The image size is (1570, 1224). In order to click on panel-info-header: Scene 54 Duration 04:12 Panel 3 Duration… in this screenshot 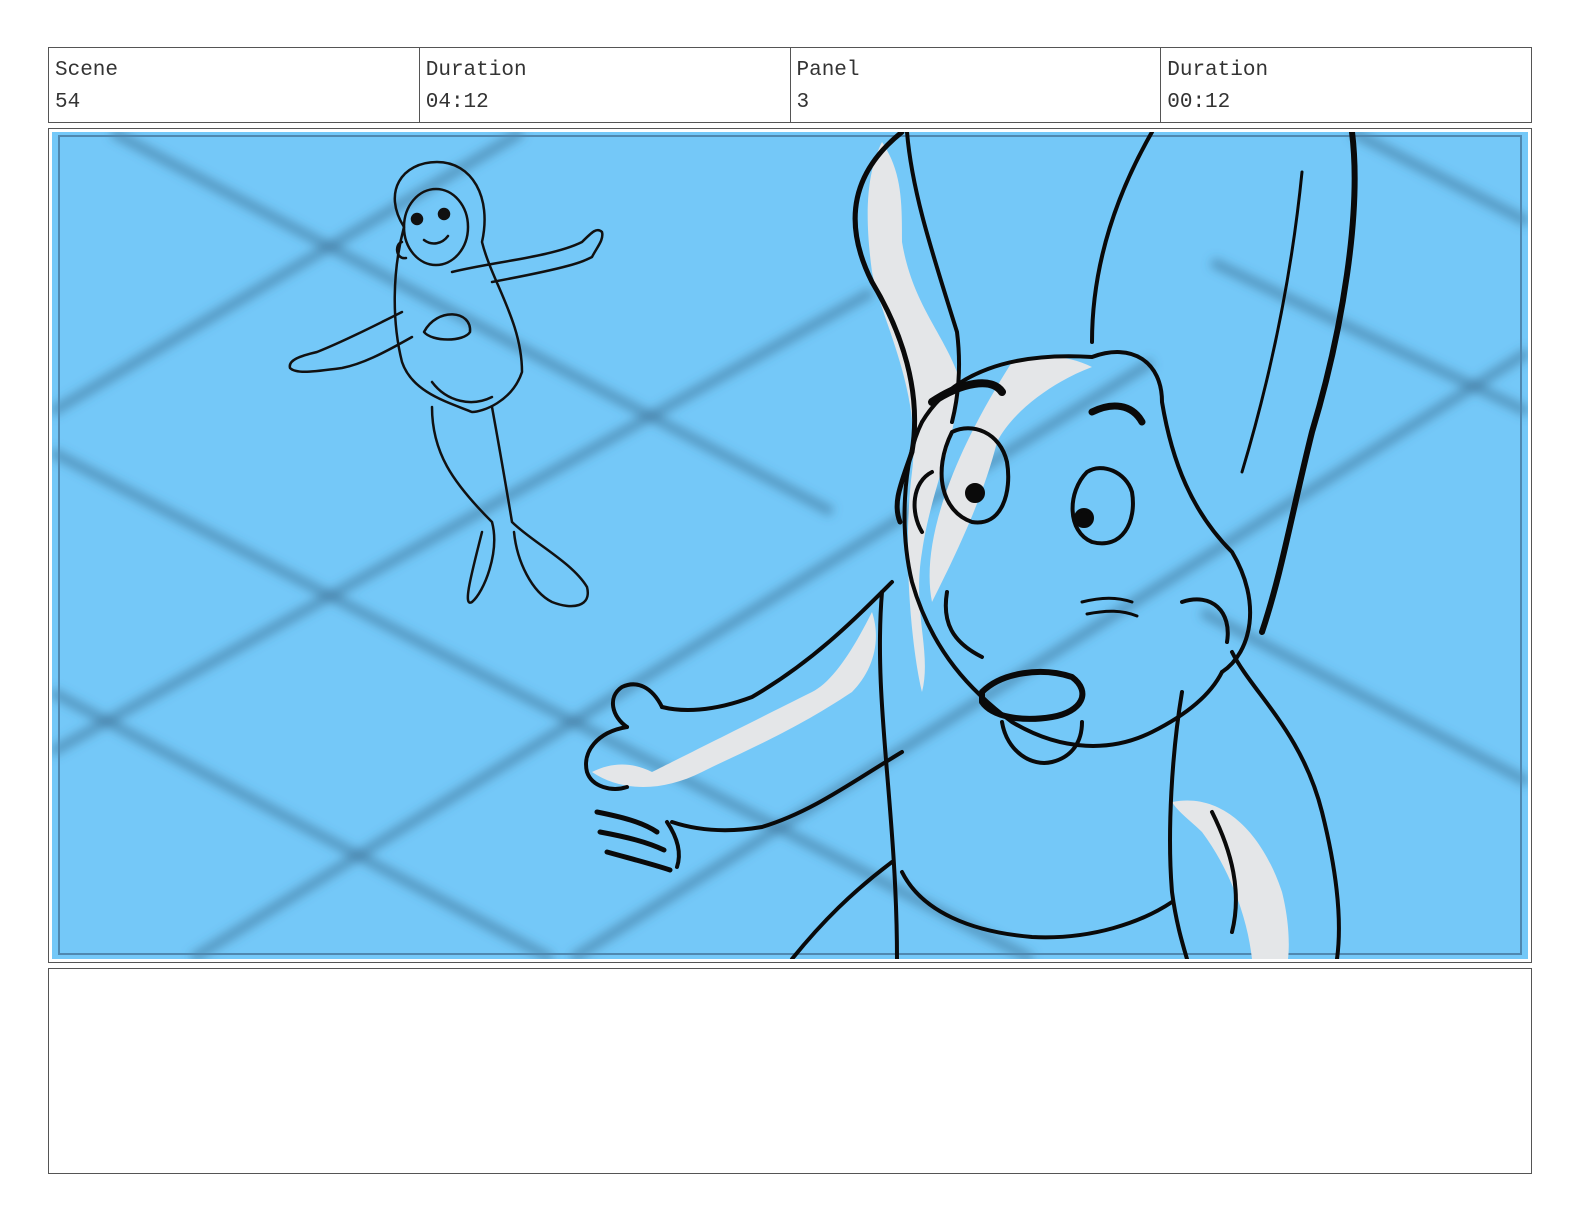, I will do `click(790, 85)`.